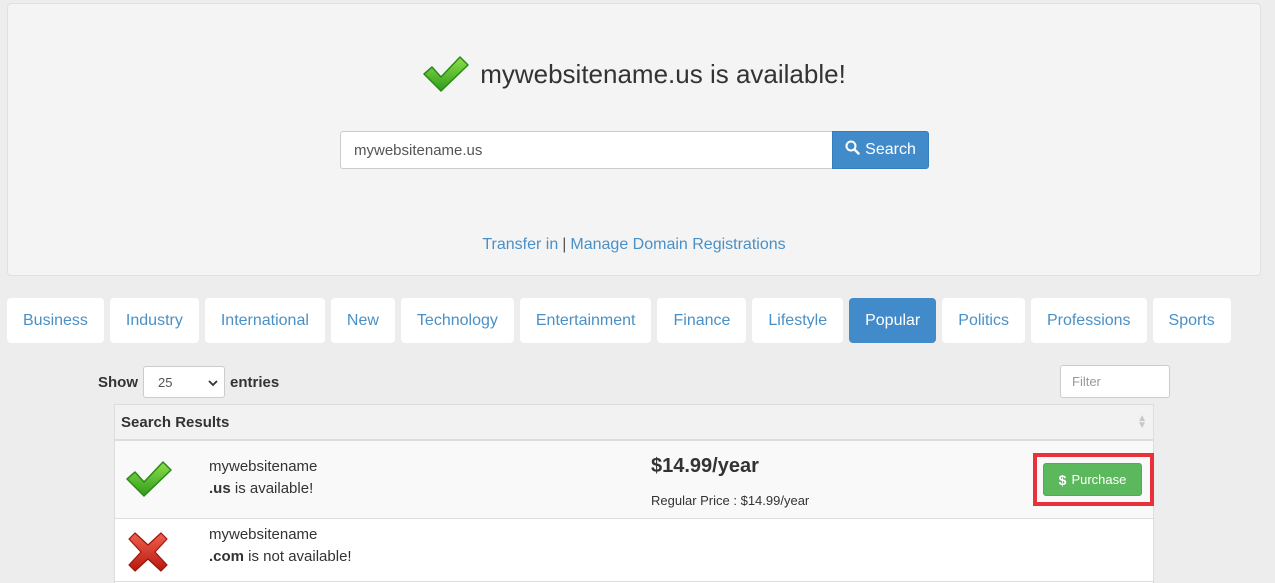  Describe the element at coordinates (148, 554) in the screenshot. I see `cross-icon` at that location.